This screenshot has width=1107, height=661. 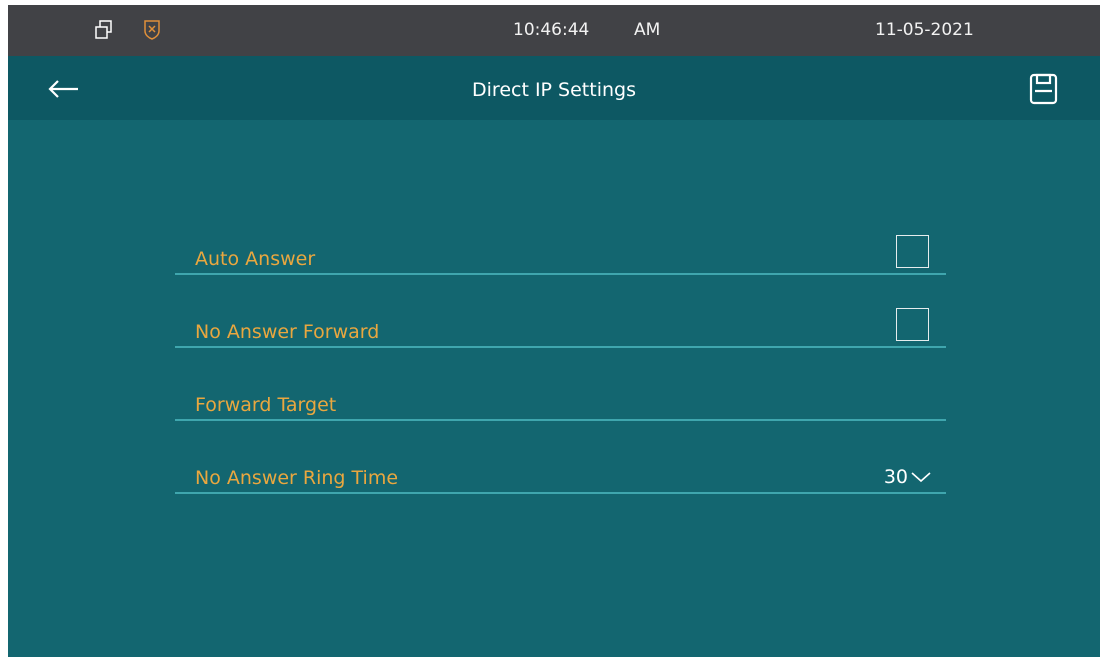 What do you see at coordinates (924, 30) in the screenshot?
I see `status-date: 11-05-2021` at bounding box center [924, 30].